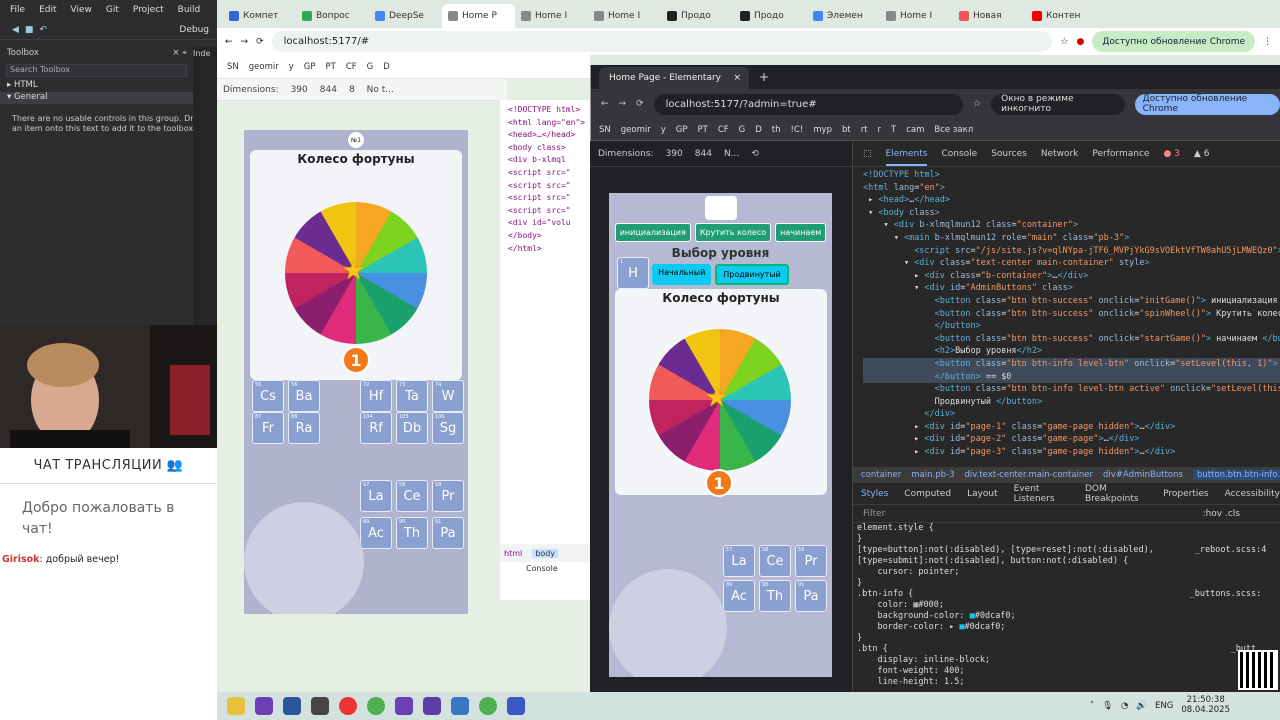 This screenshot has width=1280, height=720. I want to click on tab-6: Продо, so click(697, 16).